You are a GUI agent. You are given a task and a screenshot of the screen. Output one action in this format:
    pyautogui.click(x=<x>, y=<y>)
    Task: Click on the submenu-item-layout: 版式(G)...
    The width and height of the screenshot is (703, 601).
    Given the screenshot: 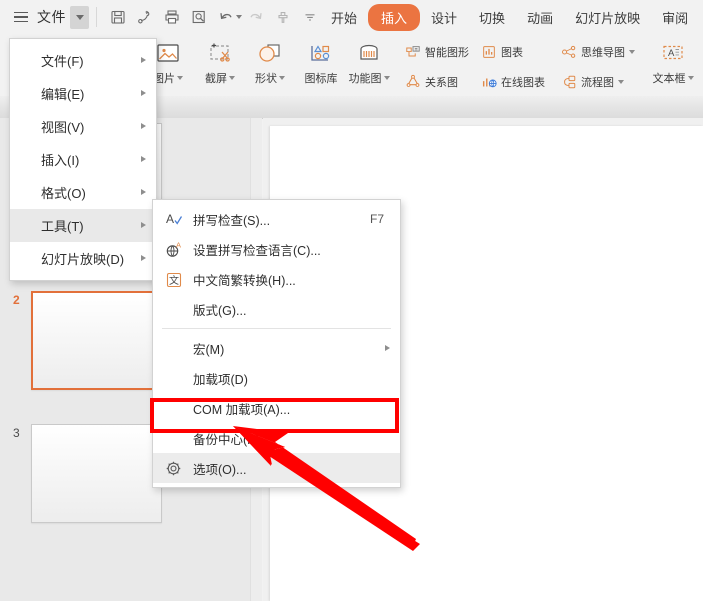 What is the action you would take?
    pyautogui.click(x=276, y=309)
    